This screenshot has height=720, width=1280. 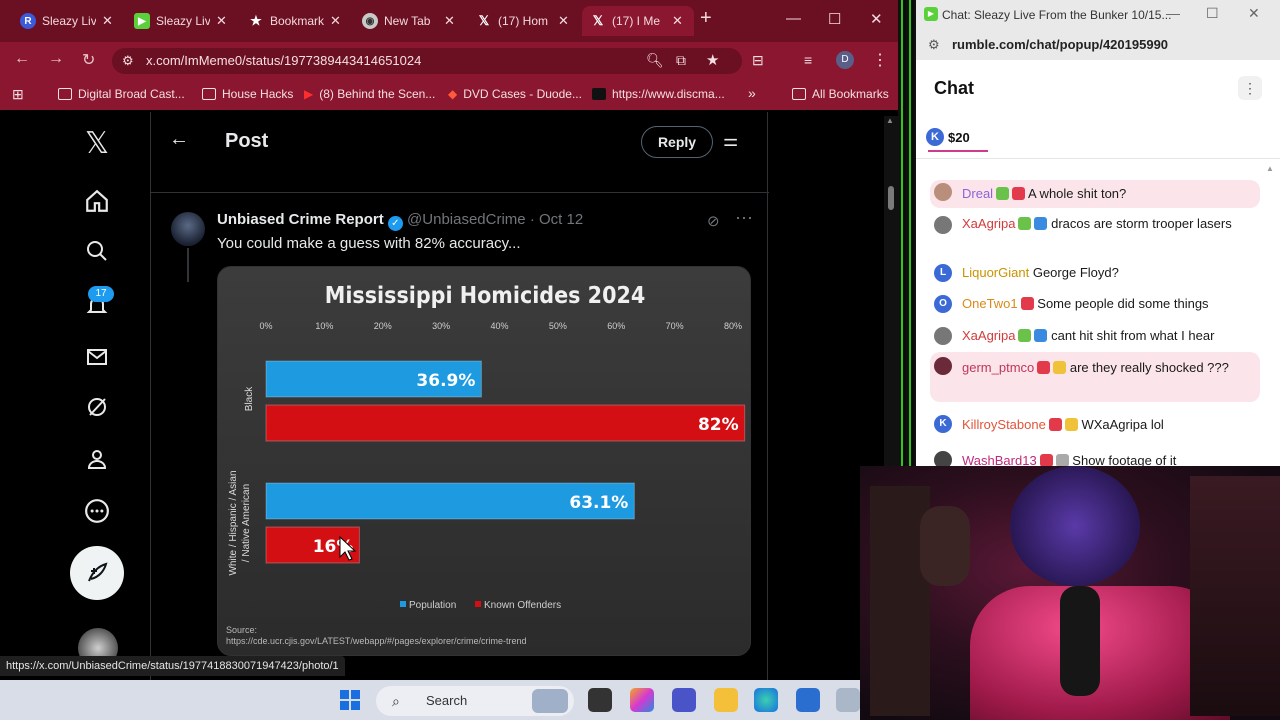 I want to click on profile-icon, so click(x=97, y=459).